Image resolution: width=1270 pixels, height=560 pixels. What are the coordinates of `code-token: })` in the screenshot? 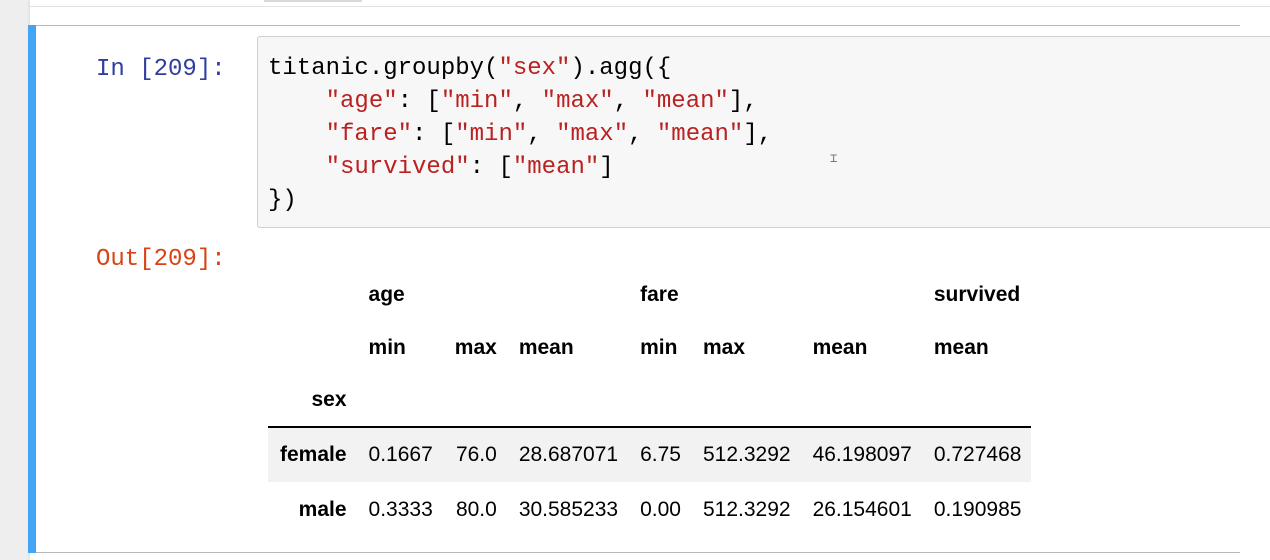 It's located at (282, 200).